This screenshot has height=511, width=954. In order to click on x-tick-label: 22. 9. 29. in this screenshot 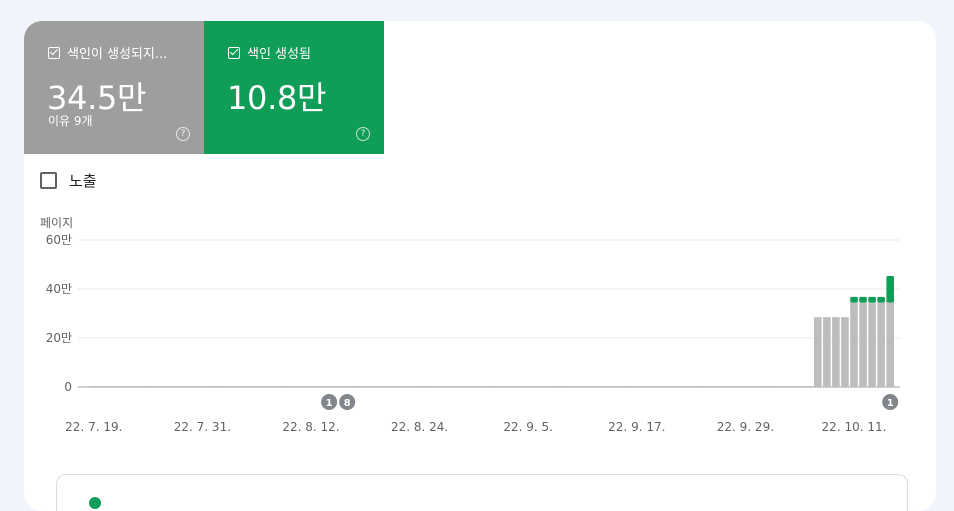, I will do `click(745, 427)`.